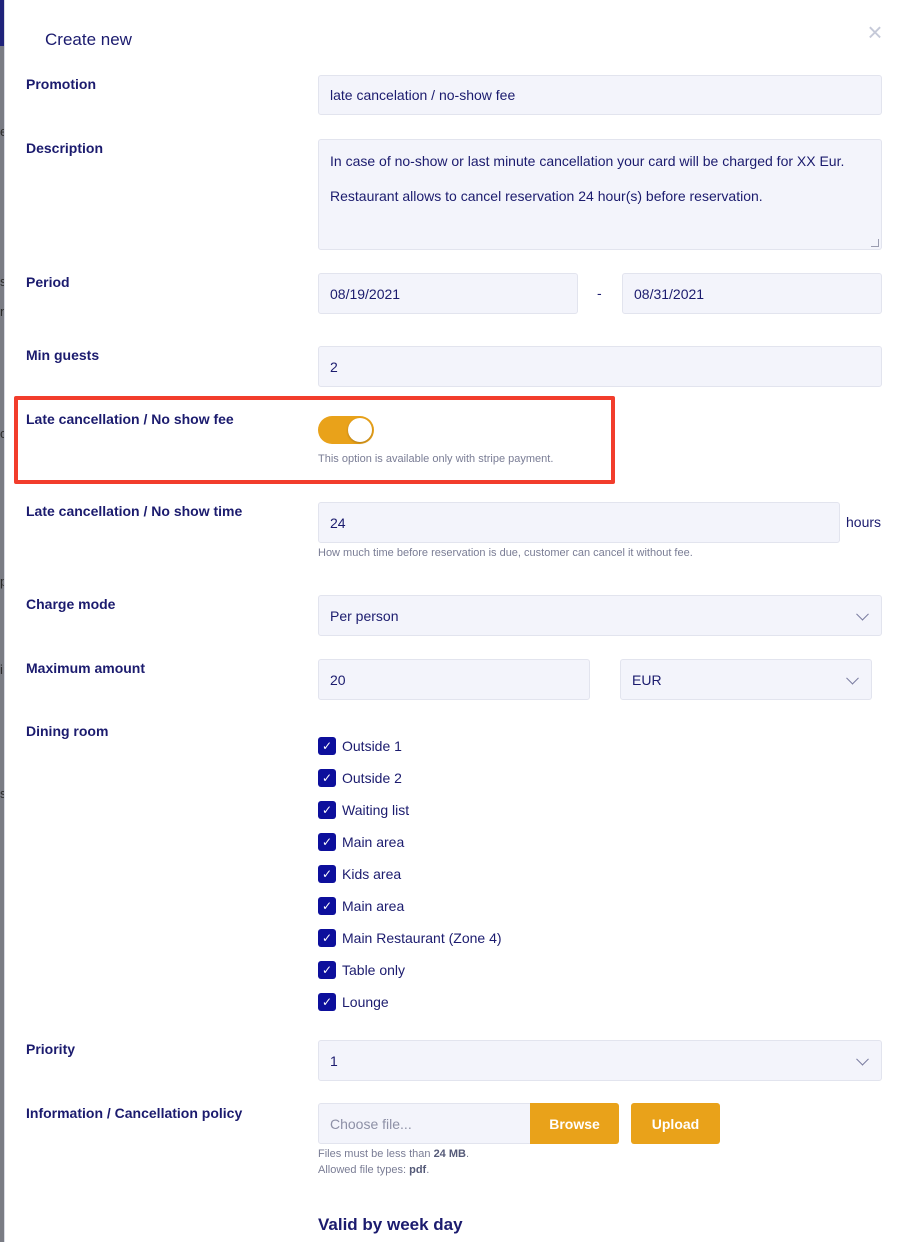  What do you see at coordinates (875, 243) in the screenshot?
I see `resize-handle-icon` at bounding box center [875, 243].